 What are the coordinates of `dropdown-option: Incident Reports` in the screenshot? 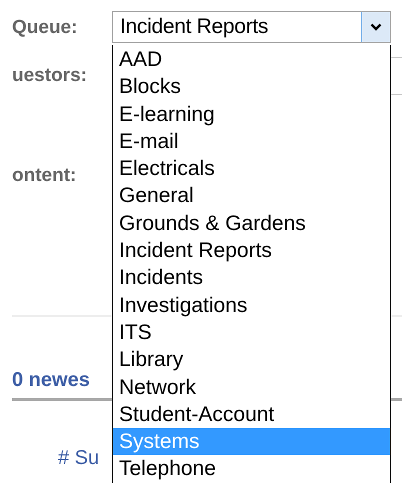 It's located at (251, 250).